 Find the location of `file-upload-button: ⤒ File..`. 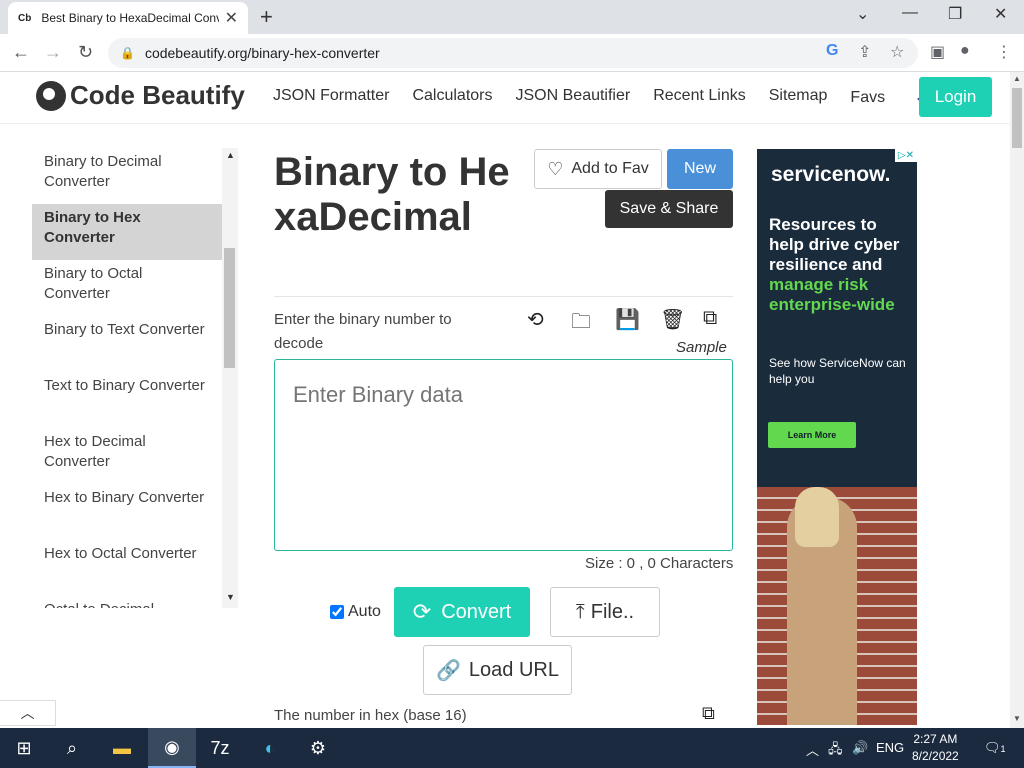

file-upload-button: ⤒ File.. is located at coordinates (605, 612).